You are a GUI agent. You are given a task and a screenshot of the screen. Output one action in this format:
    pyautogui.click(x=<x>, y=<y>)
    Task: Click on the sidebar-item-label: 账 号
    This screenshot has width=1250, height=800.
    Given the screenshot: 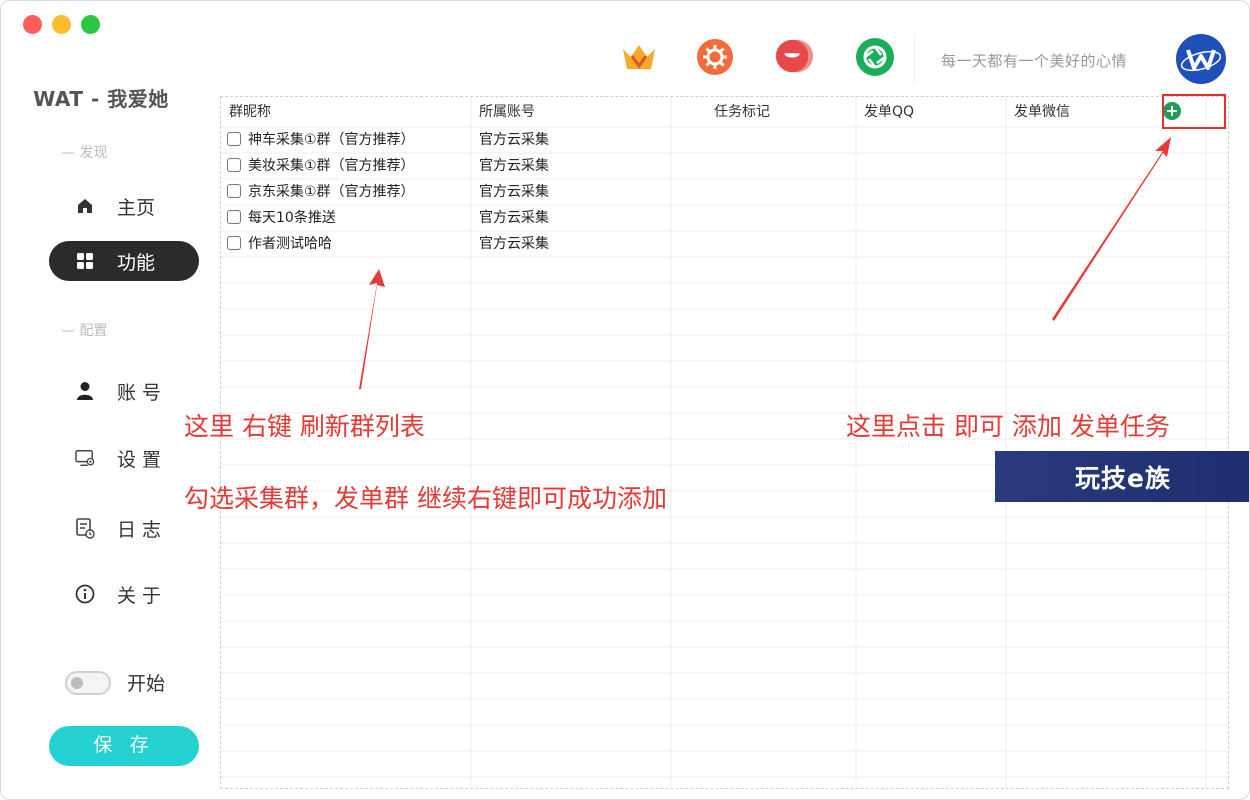 What is the action you would take?
    pyautogui.click(x=139, y=392)
    